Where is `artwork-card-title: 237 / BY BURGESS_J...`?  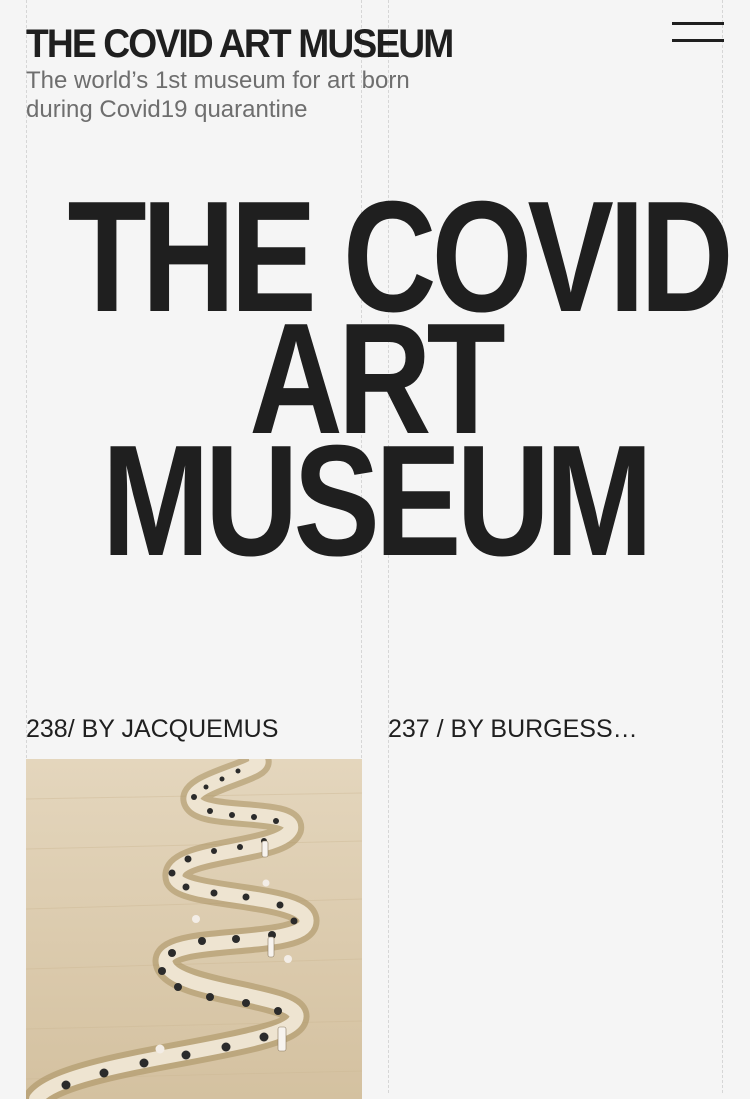 artwork-card-title: 237 / BY BURGESS_J... is located at coordinates (519, 729).